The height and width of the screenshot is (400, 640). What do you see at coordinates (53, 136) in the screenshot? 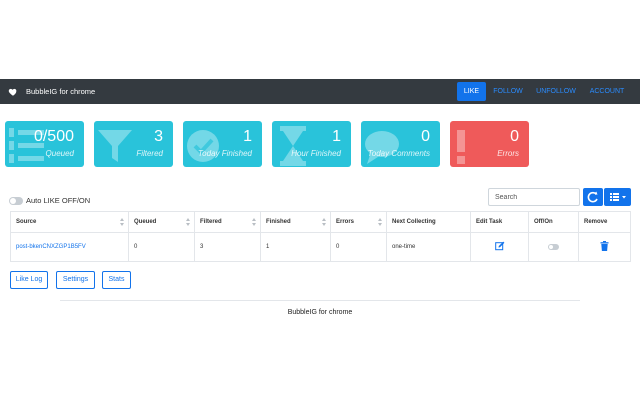
I see `queued-value: 0/500` at bounding box center [53, 136].